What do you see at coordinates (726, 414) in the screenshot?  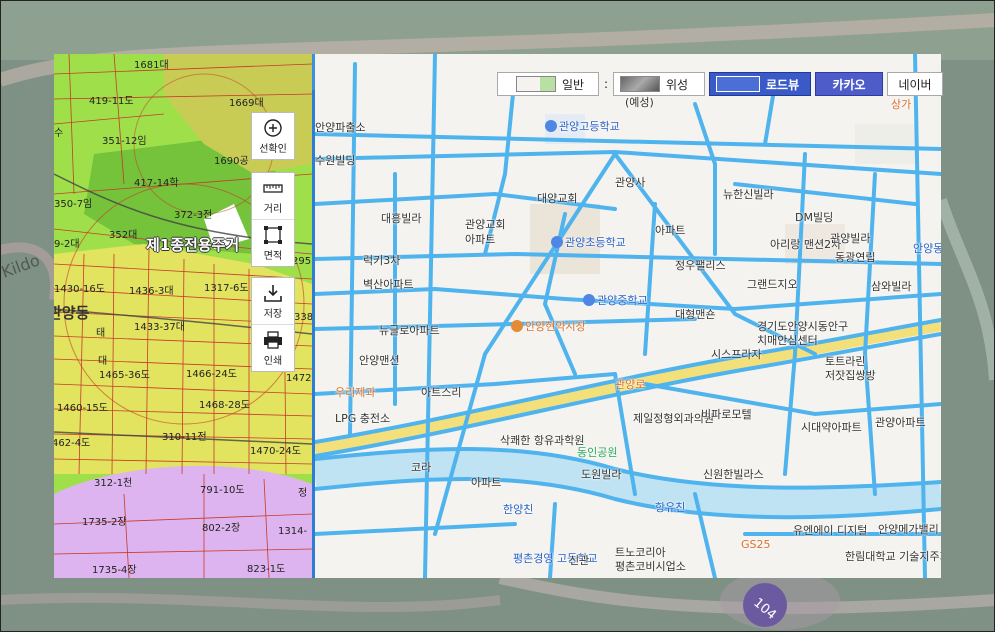 I see `poi-label: 비파로모텔` at bounding box center [726, 414].